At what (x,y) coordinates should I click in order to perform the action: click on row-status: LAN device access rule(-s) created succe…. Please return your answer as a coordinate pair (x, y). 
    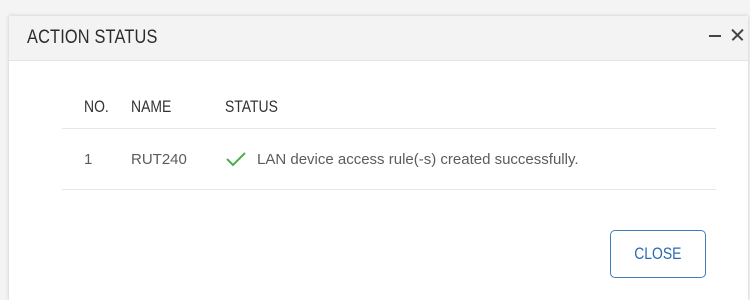
    Looking at the image, I should click on (470, 159).